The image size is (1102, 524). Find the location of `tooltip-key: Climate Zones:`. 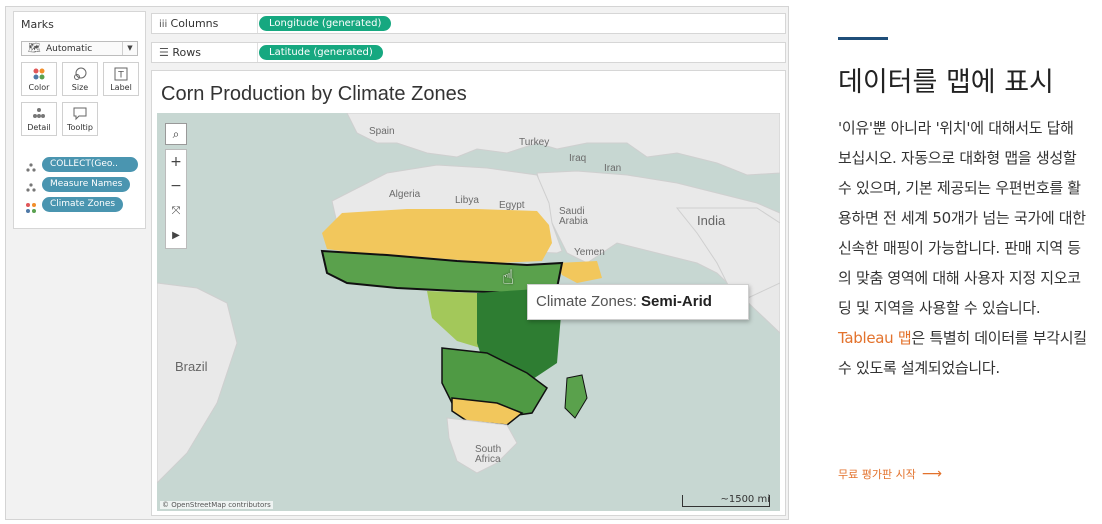

tooltip-key: Climate Zones: is located at coordinates (586, 301).